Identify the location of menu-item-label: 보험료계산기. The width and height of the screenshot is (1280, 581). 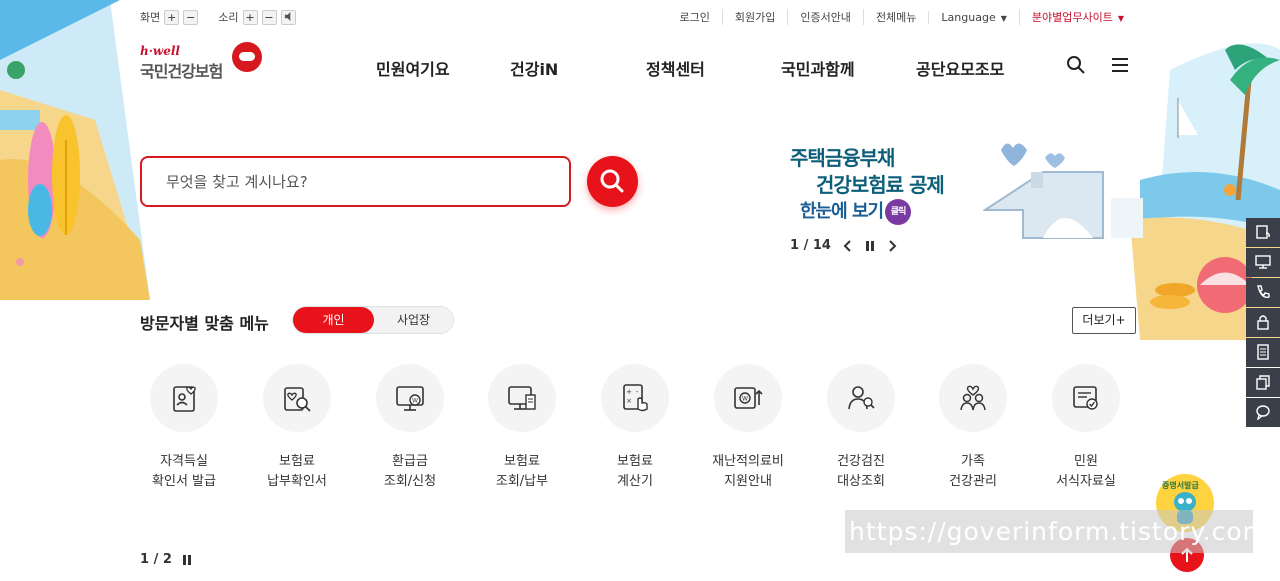
(635, 472).